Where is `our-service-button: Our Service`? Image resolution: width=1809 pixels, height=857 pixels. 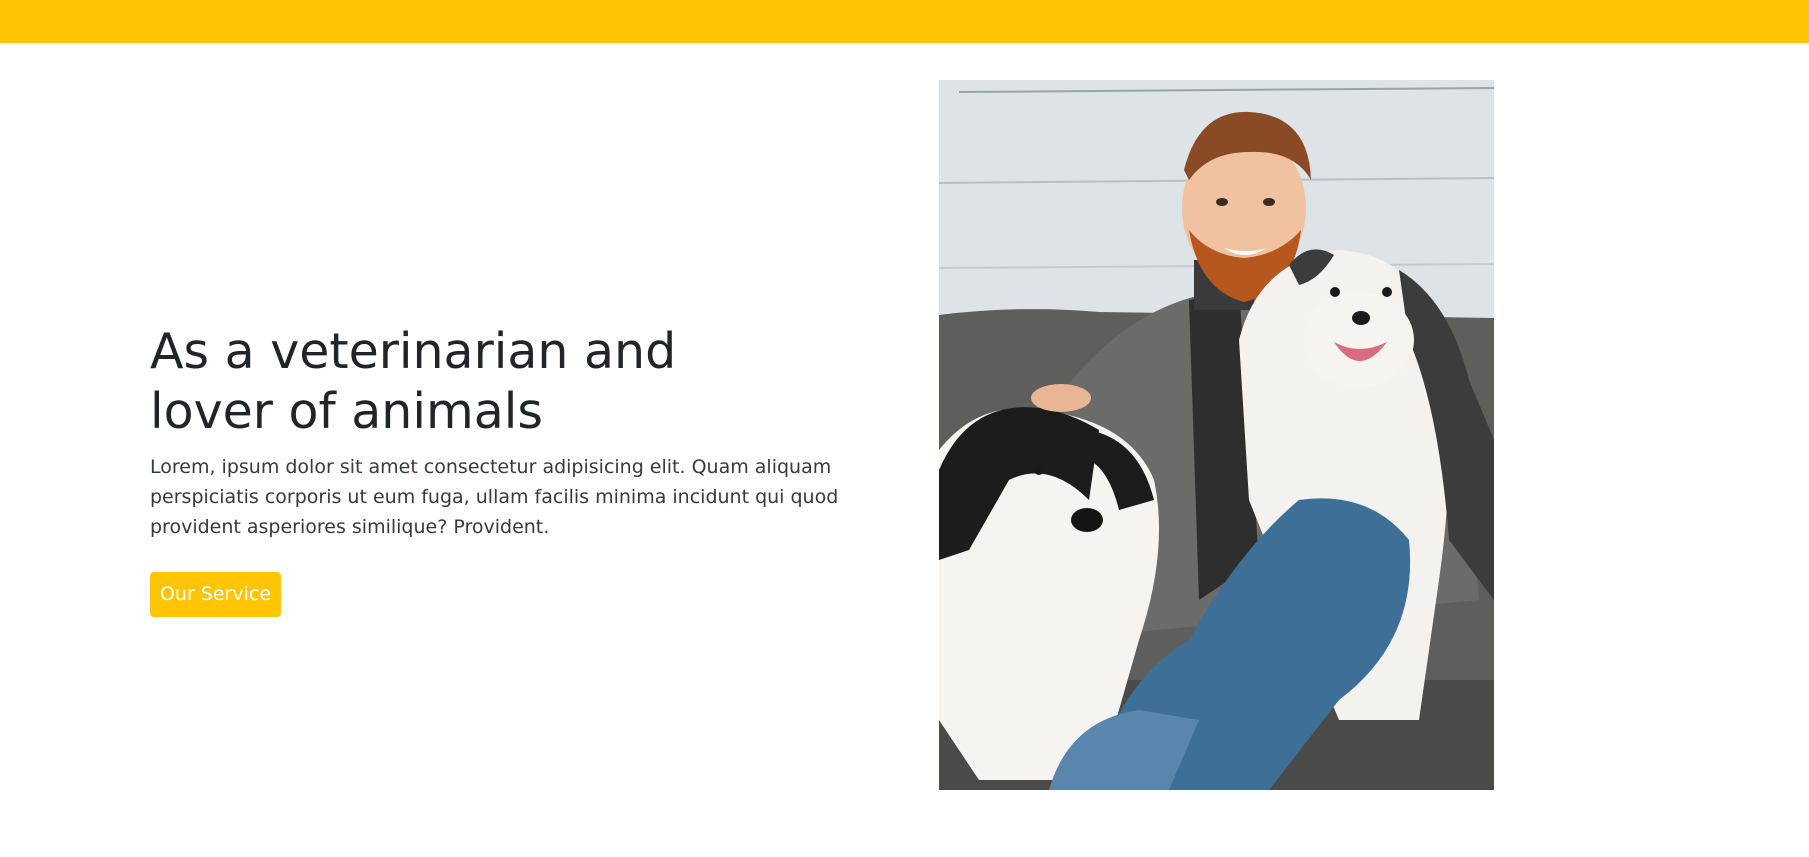
our-service-button: Our Service is located at coordinates (215, 594).